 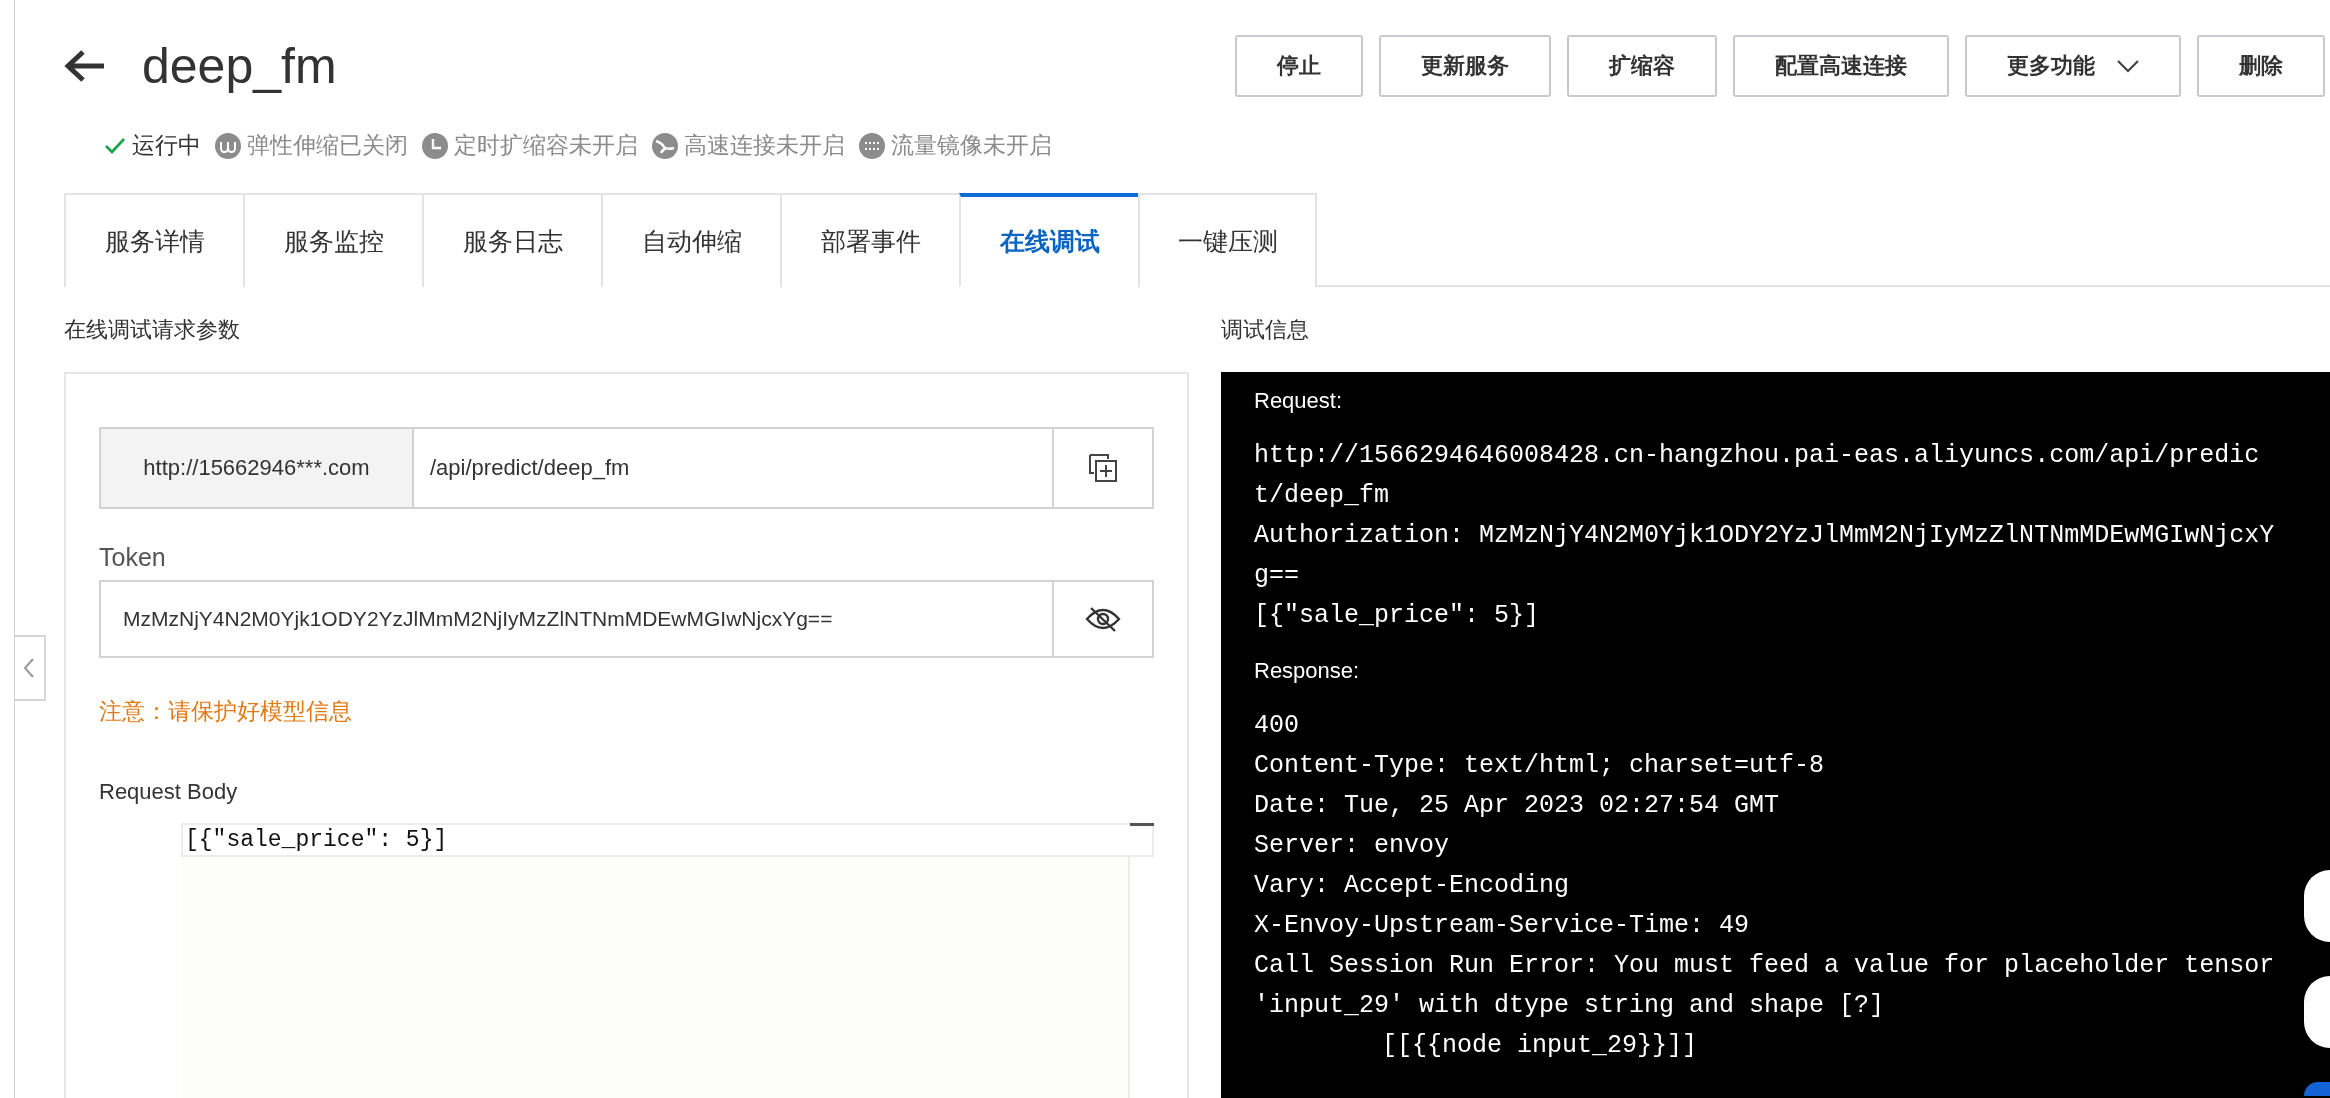 What do you see at coordinates (764, 145) in the screenshot?
I see `status-label: 高速连接未开启` at bounding box center [764, 145].